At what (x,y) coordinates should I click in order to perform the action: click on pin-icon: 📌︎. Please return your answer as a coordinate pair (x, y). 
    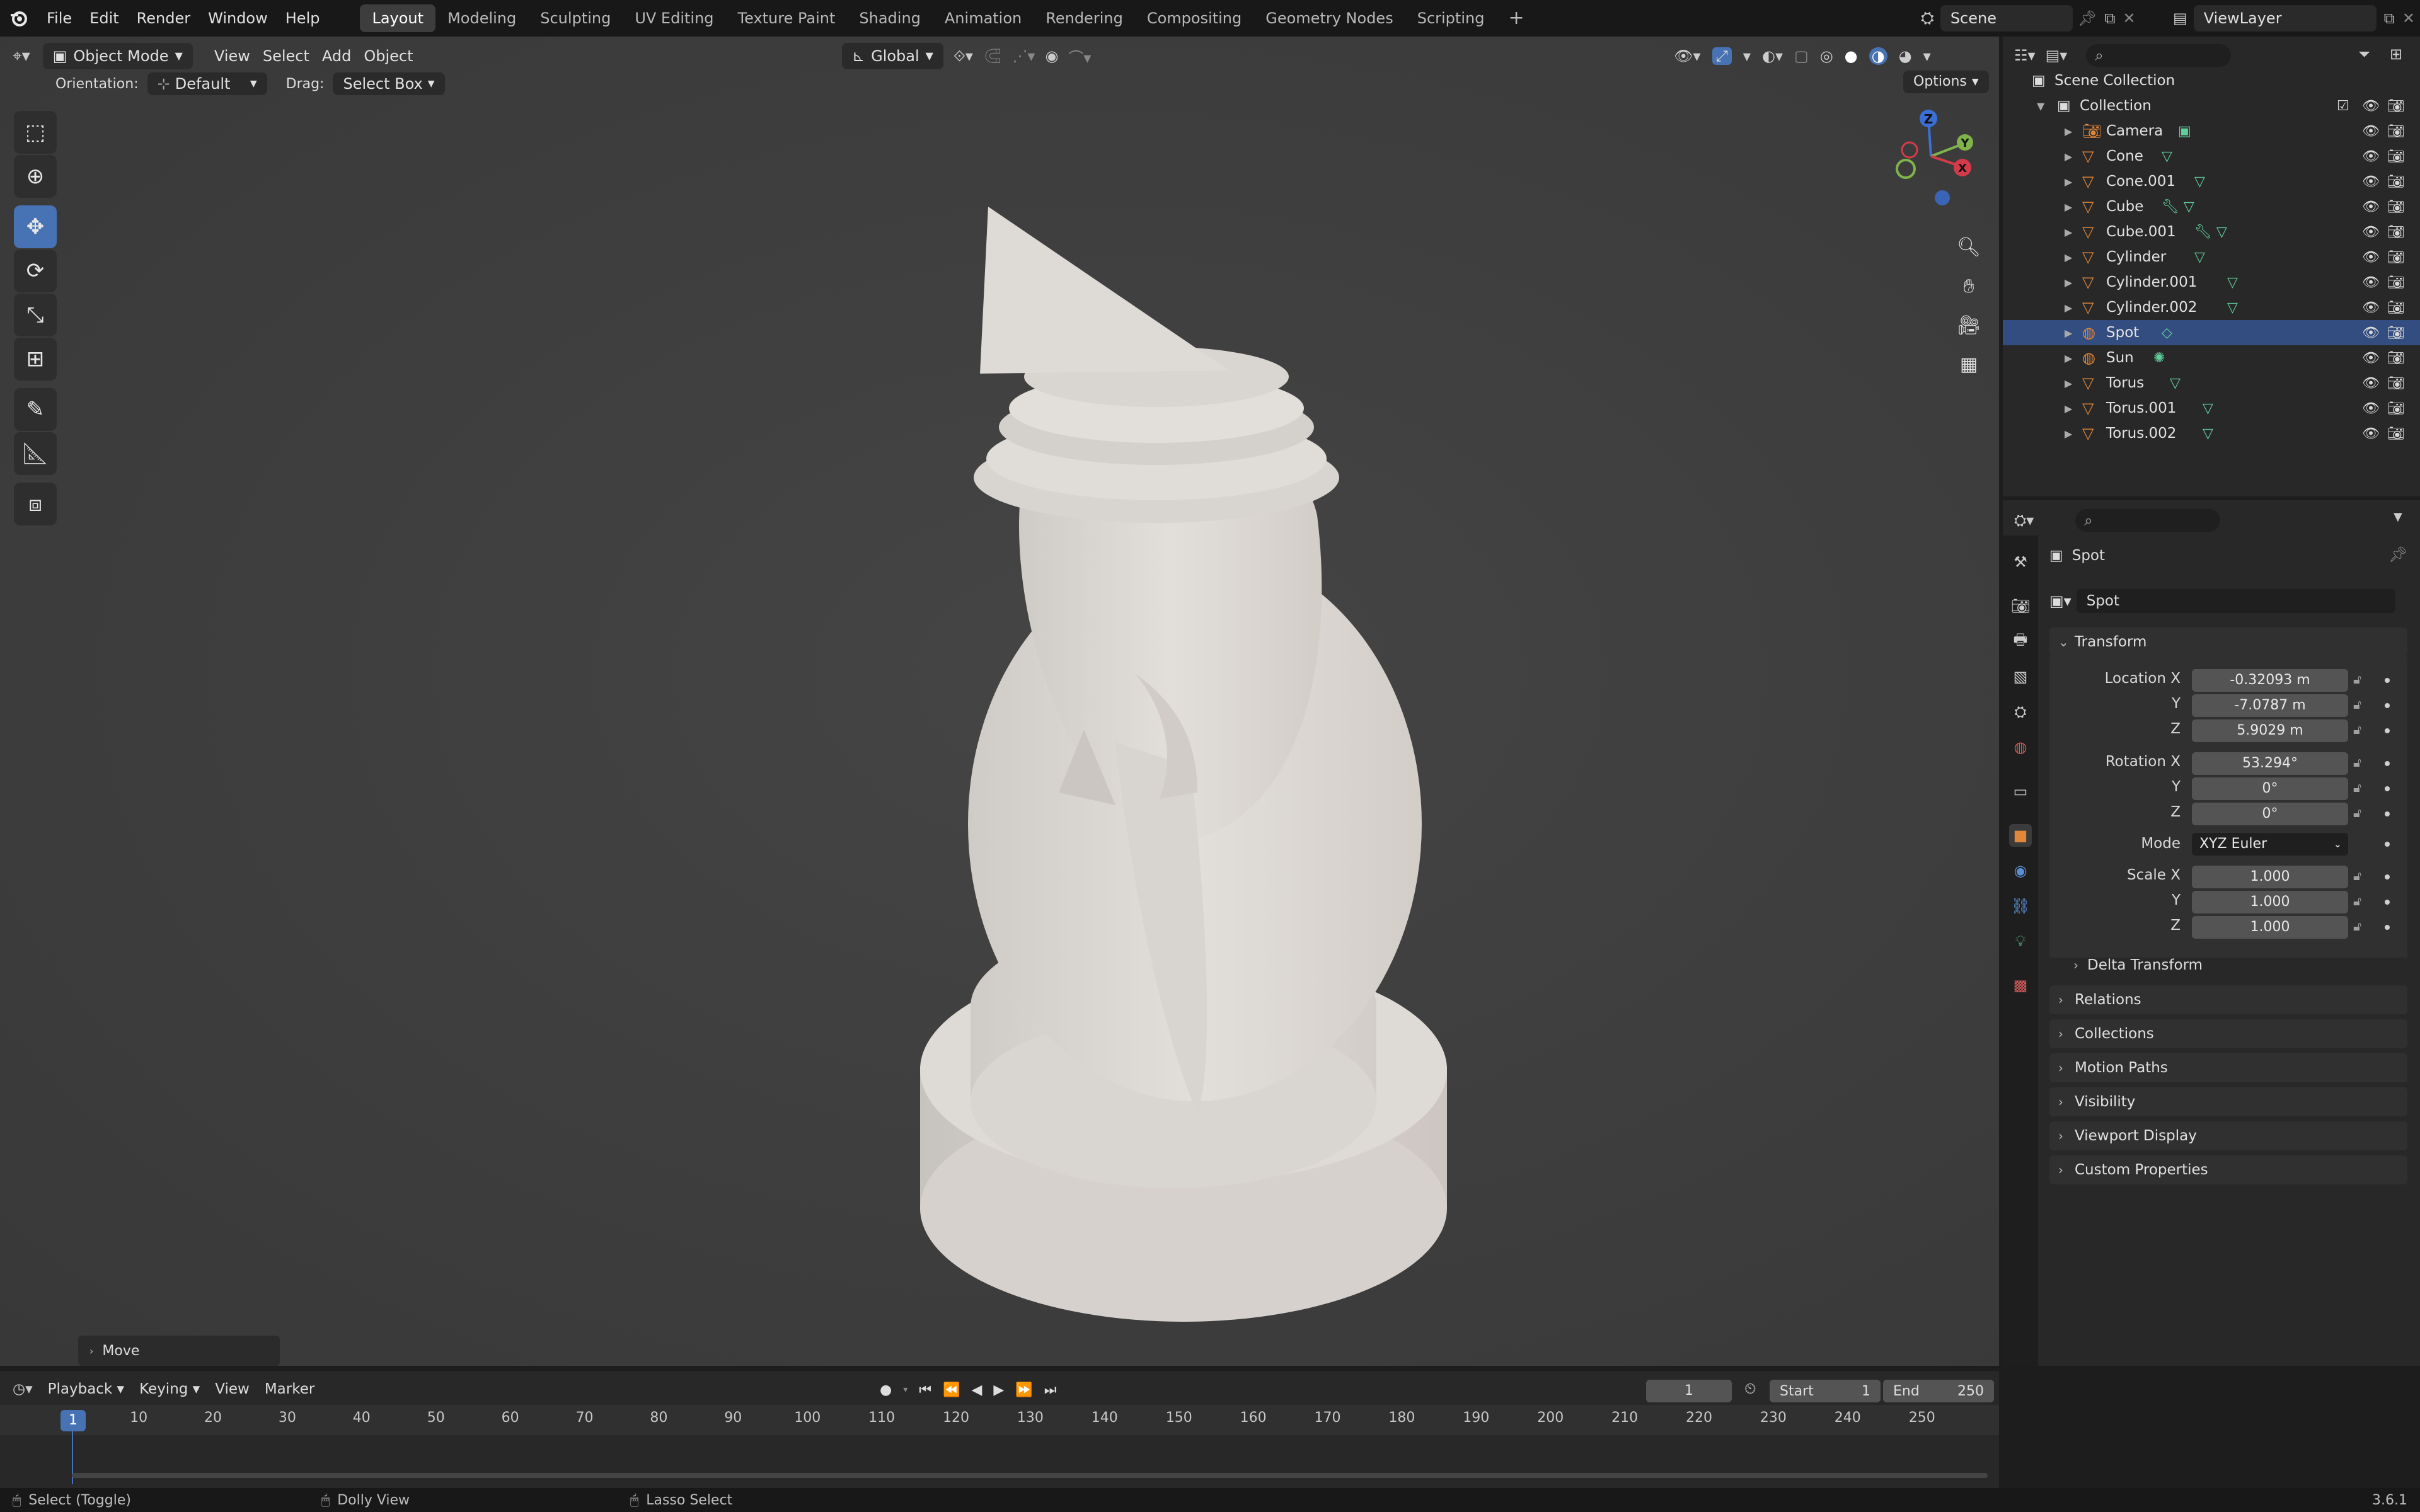
    Looking at the image, I should click on (2398, 554).